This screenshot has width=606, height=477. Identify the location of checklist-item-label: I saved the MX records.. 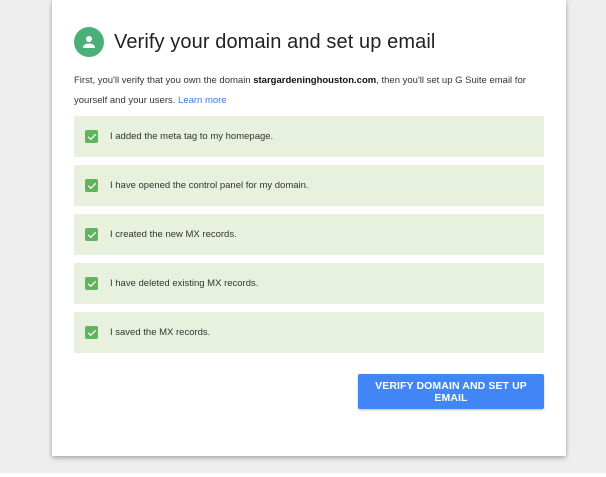
(160, 332).